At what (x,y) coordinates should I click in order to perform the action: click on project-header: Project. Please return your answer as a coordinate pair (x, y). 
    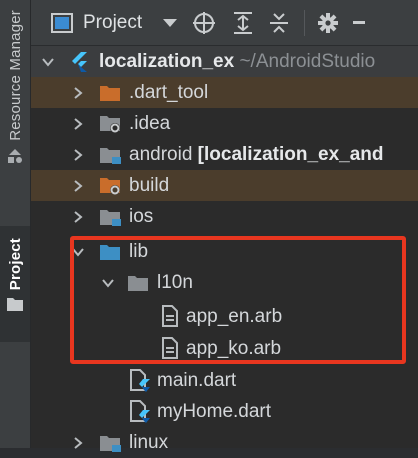
    Looking at the image, I should click on (224, 23).